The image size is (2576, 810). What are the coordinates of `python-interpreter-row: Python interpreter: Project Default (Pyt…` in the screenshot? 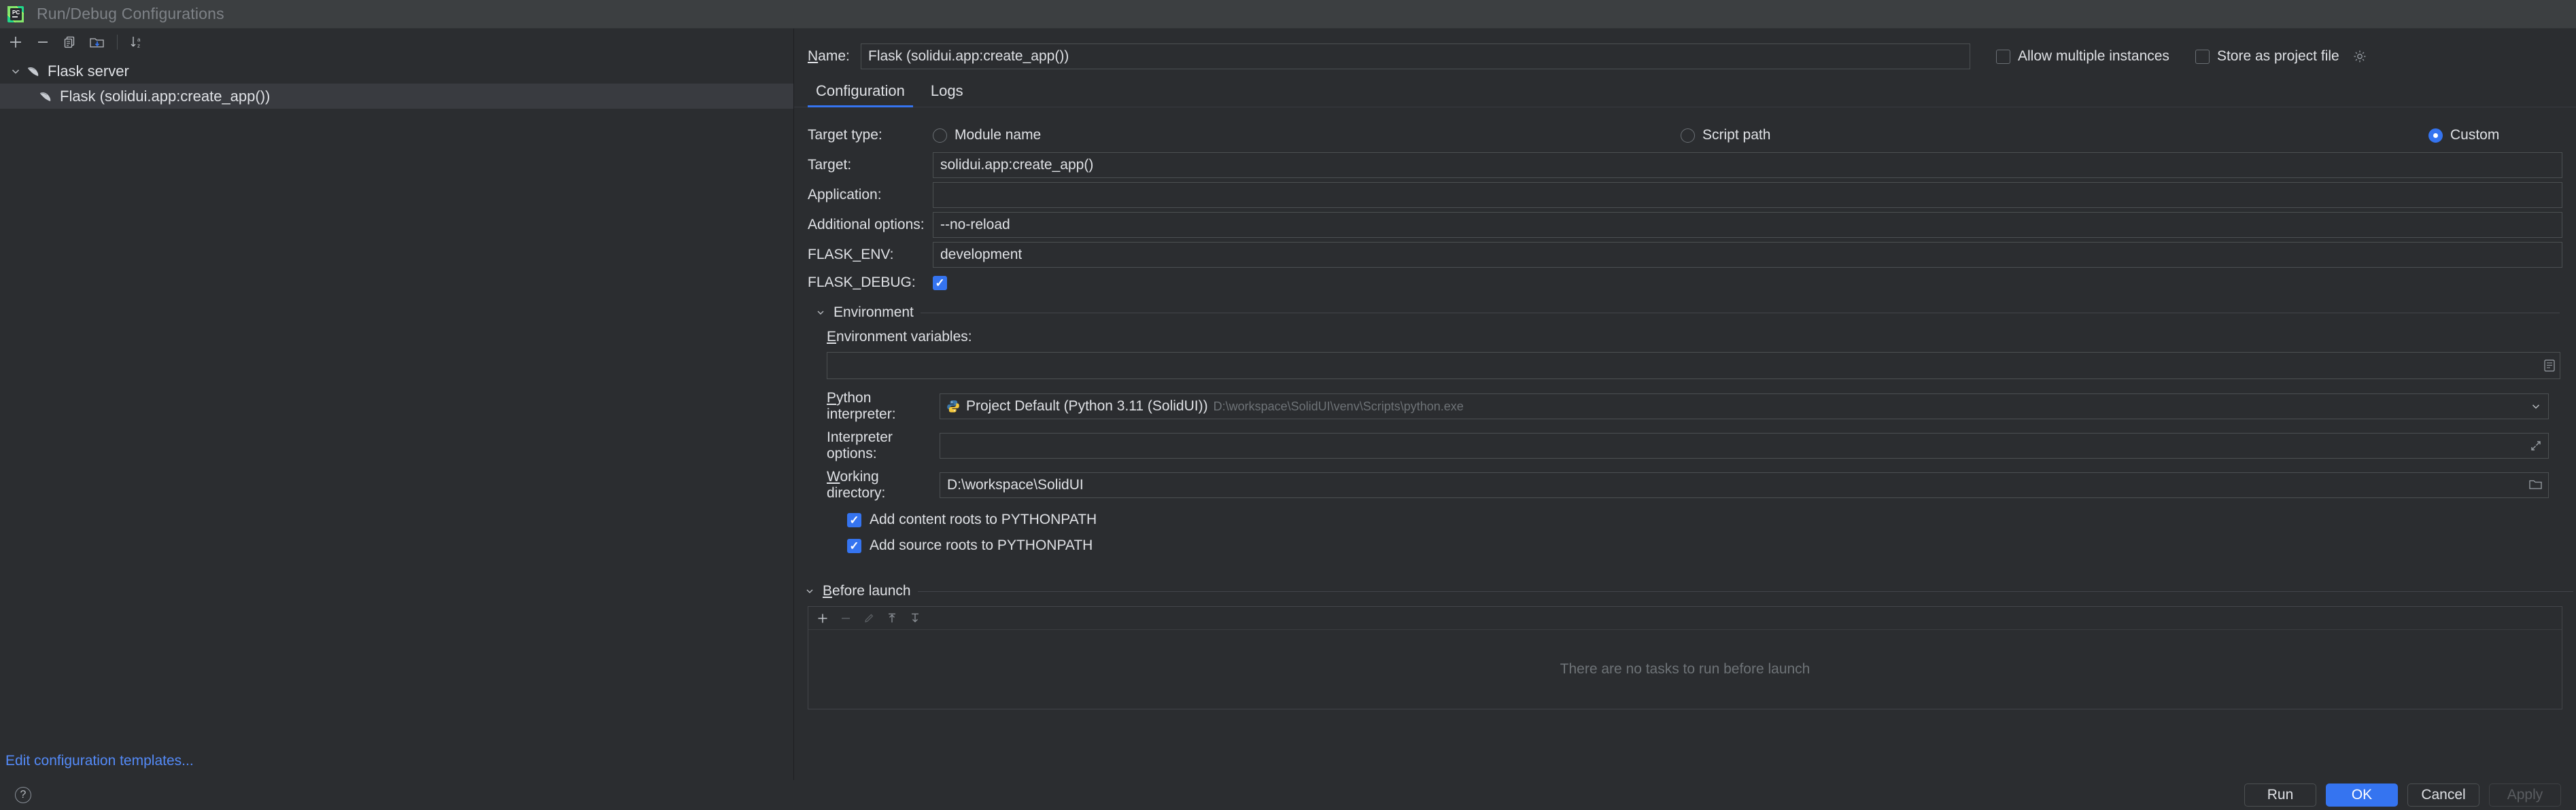 It's located at (1694, 407).